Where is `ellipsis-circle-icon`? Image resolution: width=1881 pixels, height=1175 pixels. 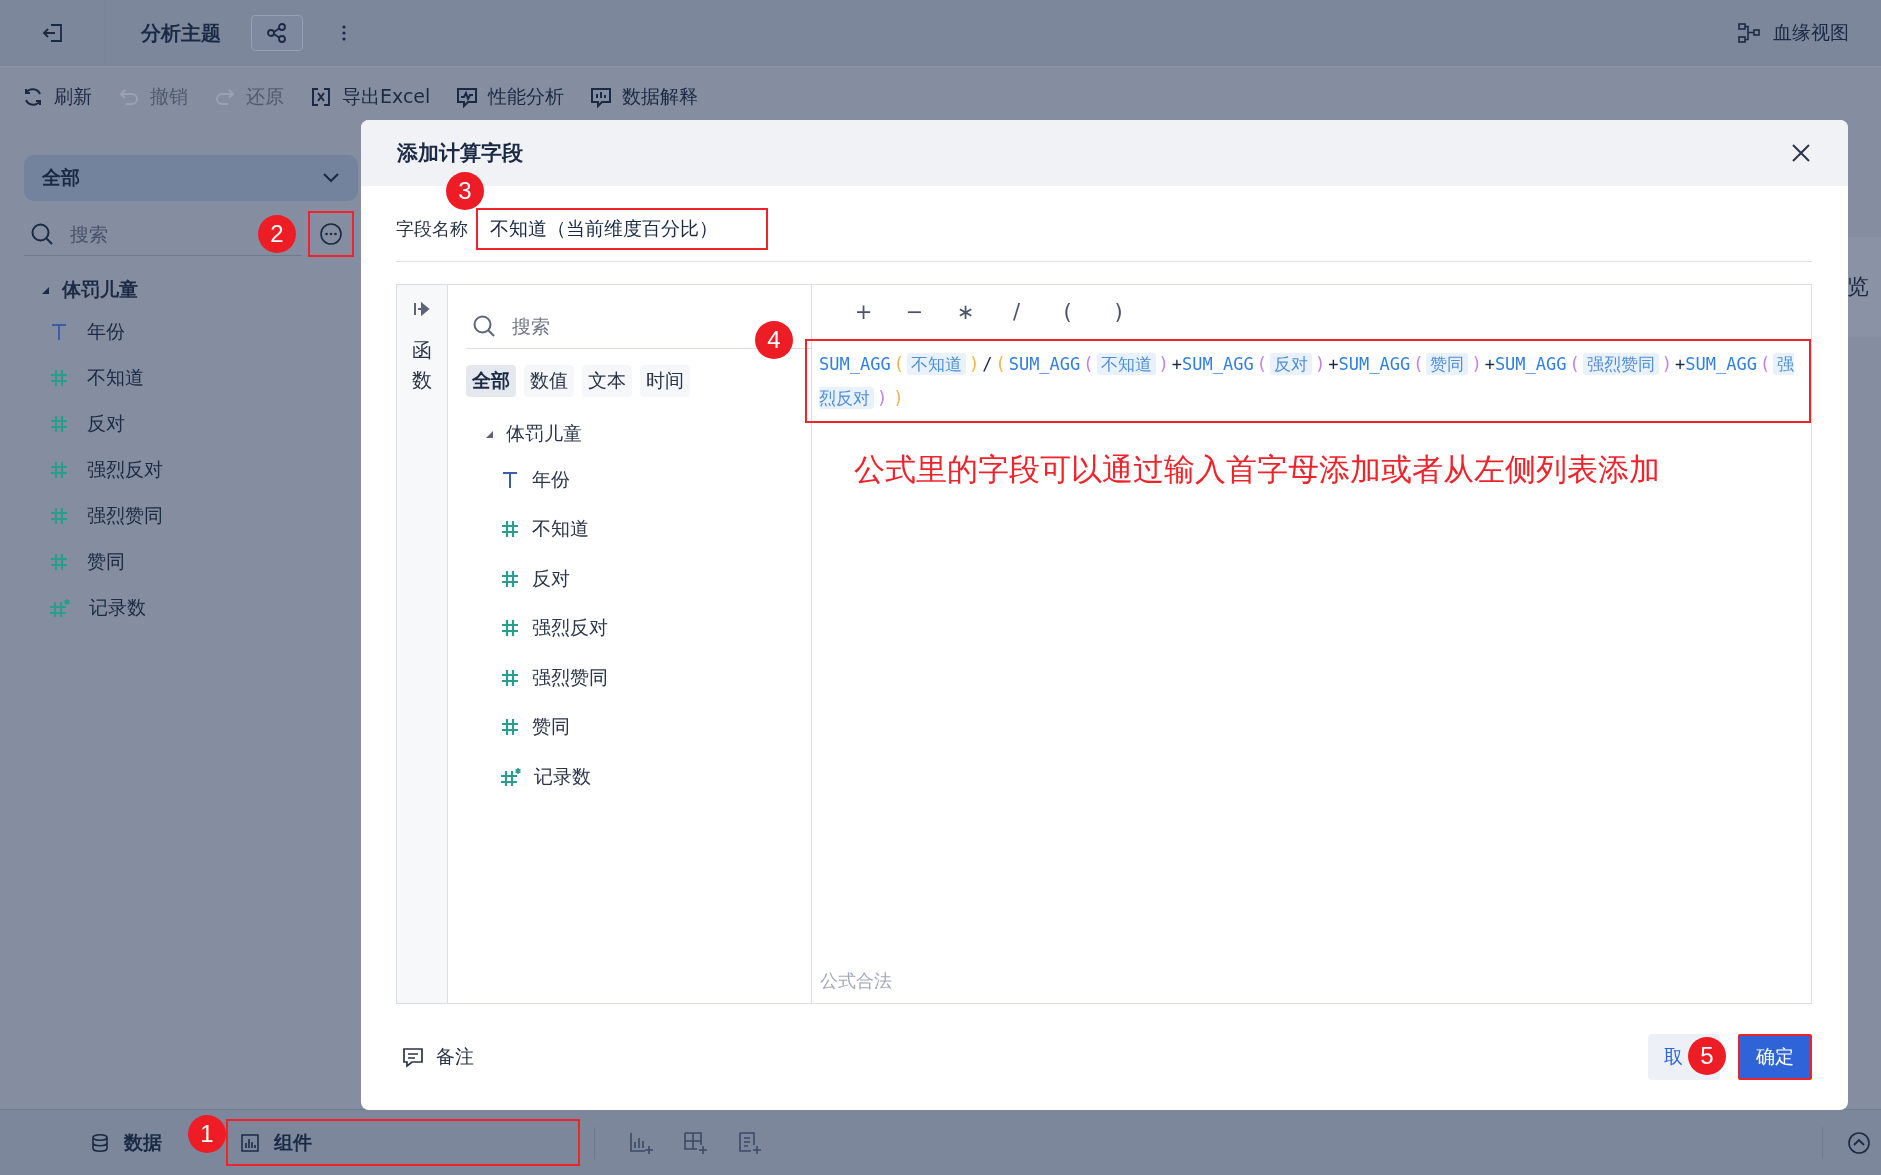 ellipsis-circle-icon is located at coordinates (331, 234).